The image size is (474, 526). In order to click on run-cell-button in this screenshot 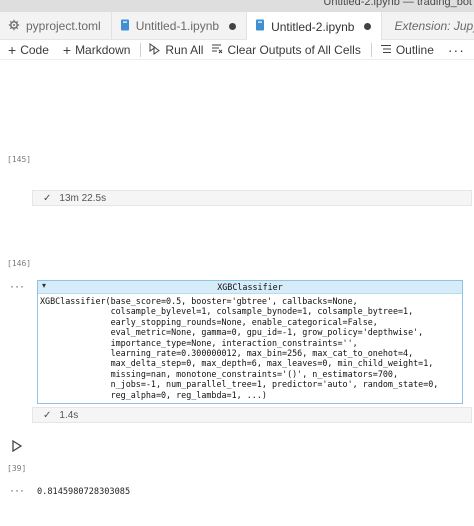, I will do `click(17, 447)`.